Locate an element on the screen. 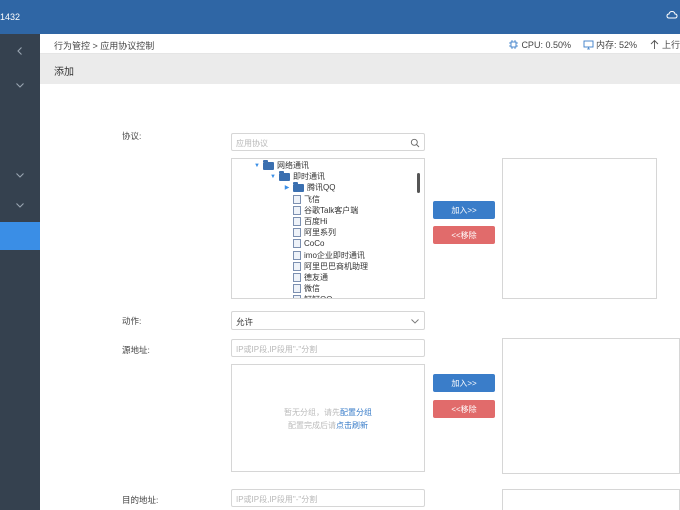 The height and width of the screenshot is (510, 680). arrow-up-icon is located at coordinates (654, 44).